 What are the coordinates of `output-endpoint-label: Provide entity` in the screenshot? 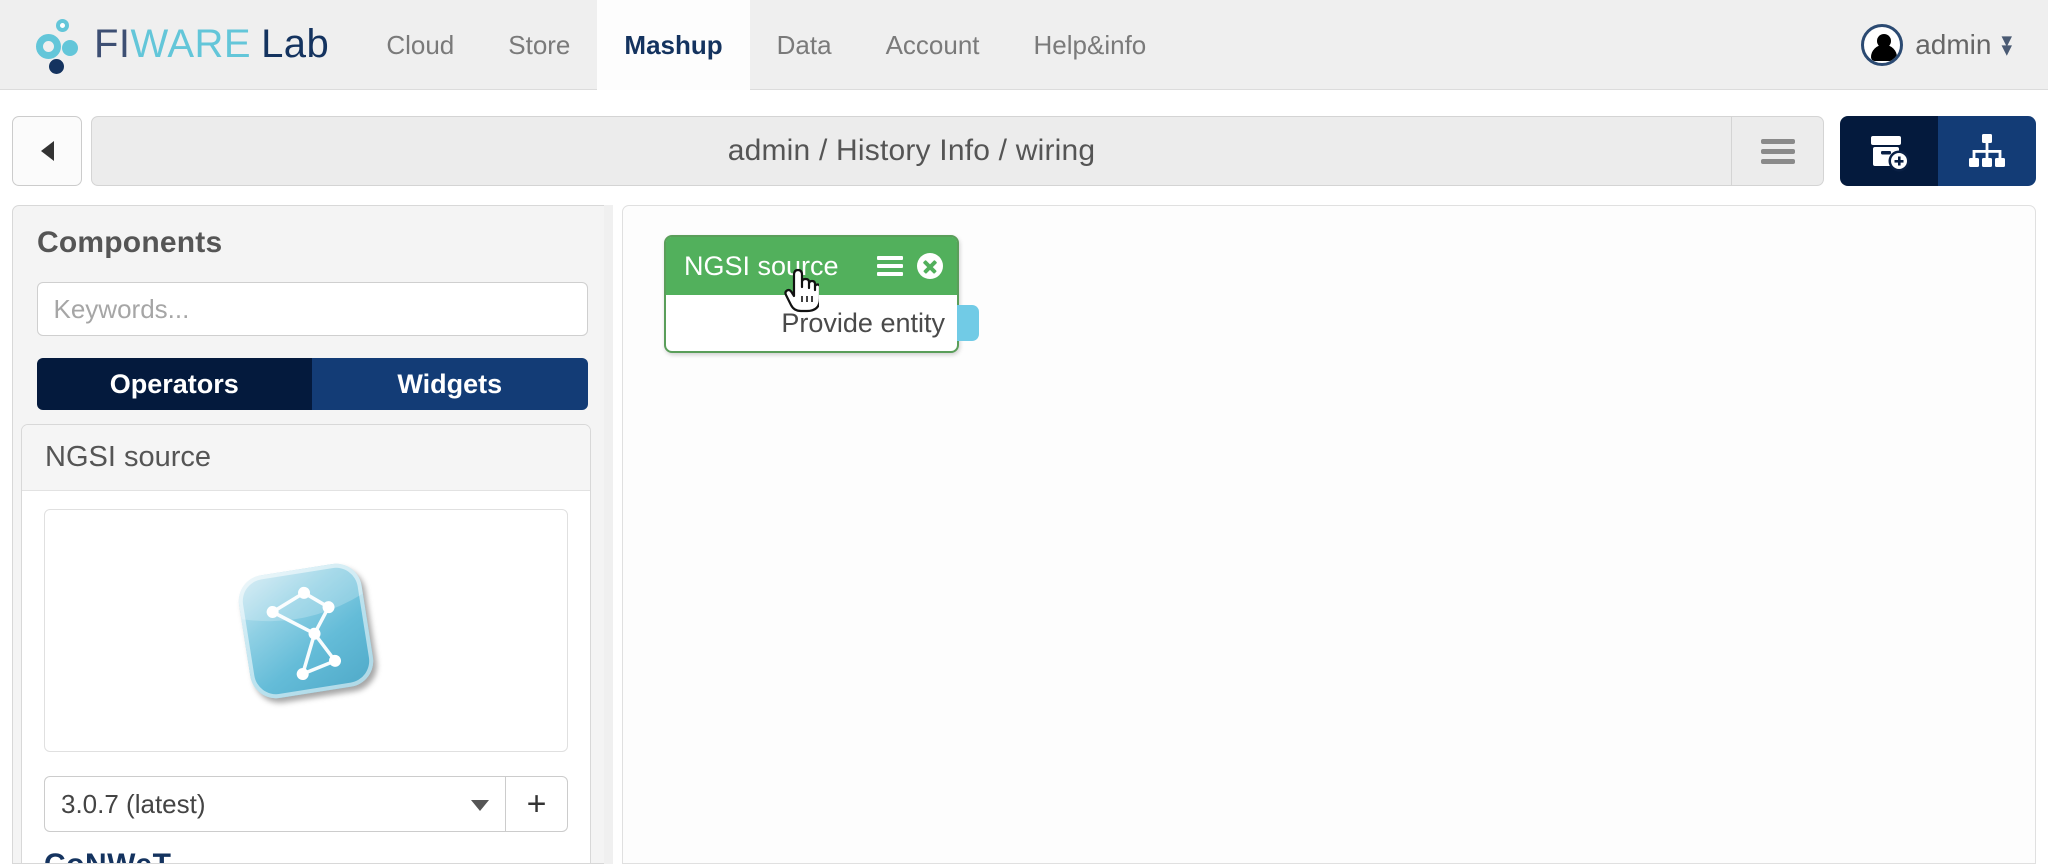 It's located at (863, 323).